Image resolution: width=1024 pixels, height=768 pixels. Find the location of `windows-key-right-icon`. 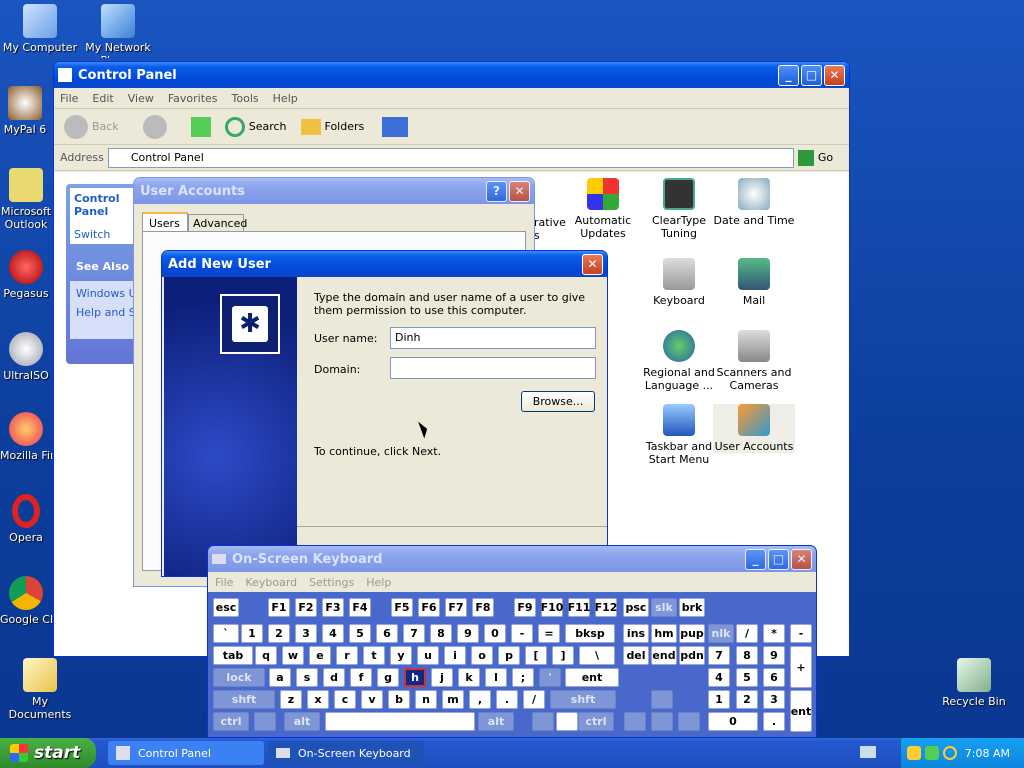

windows-key-right-icon is located at coordinates (543, 721).